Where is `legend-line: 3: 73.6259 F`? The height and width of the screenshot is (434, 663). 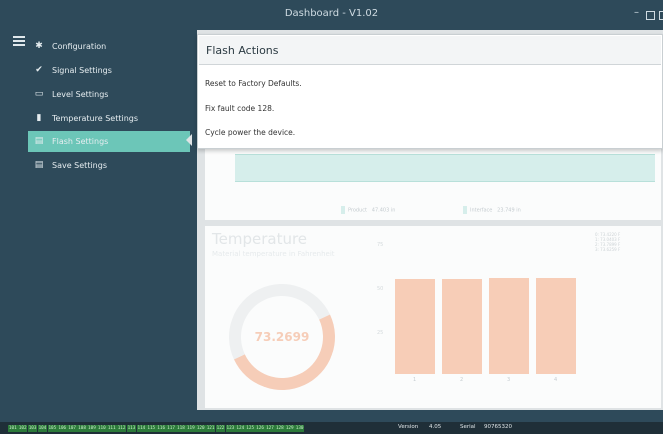
legend-line: 3: 73.6259 F is located at coordinates (608, 249).